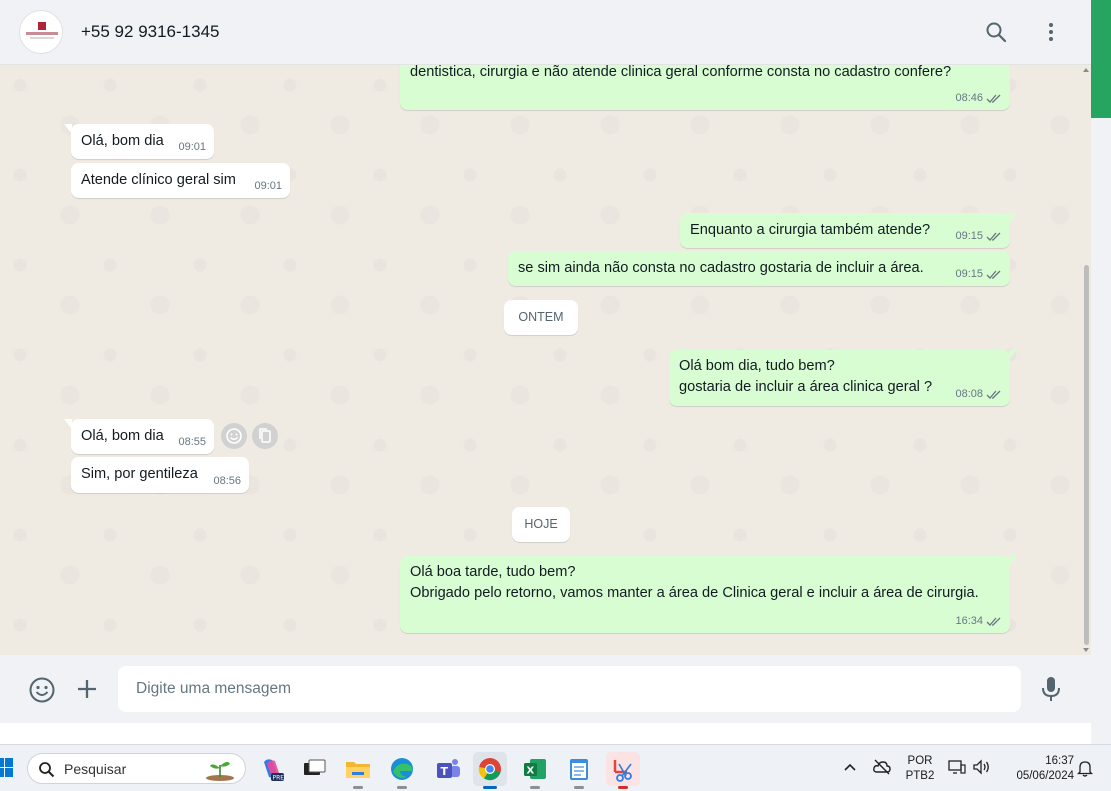  I want to click on excel-icon: X, so click(535, 769).